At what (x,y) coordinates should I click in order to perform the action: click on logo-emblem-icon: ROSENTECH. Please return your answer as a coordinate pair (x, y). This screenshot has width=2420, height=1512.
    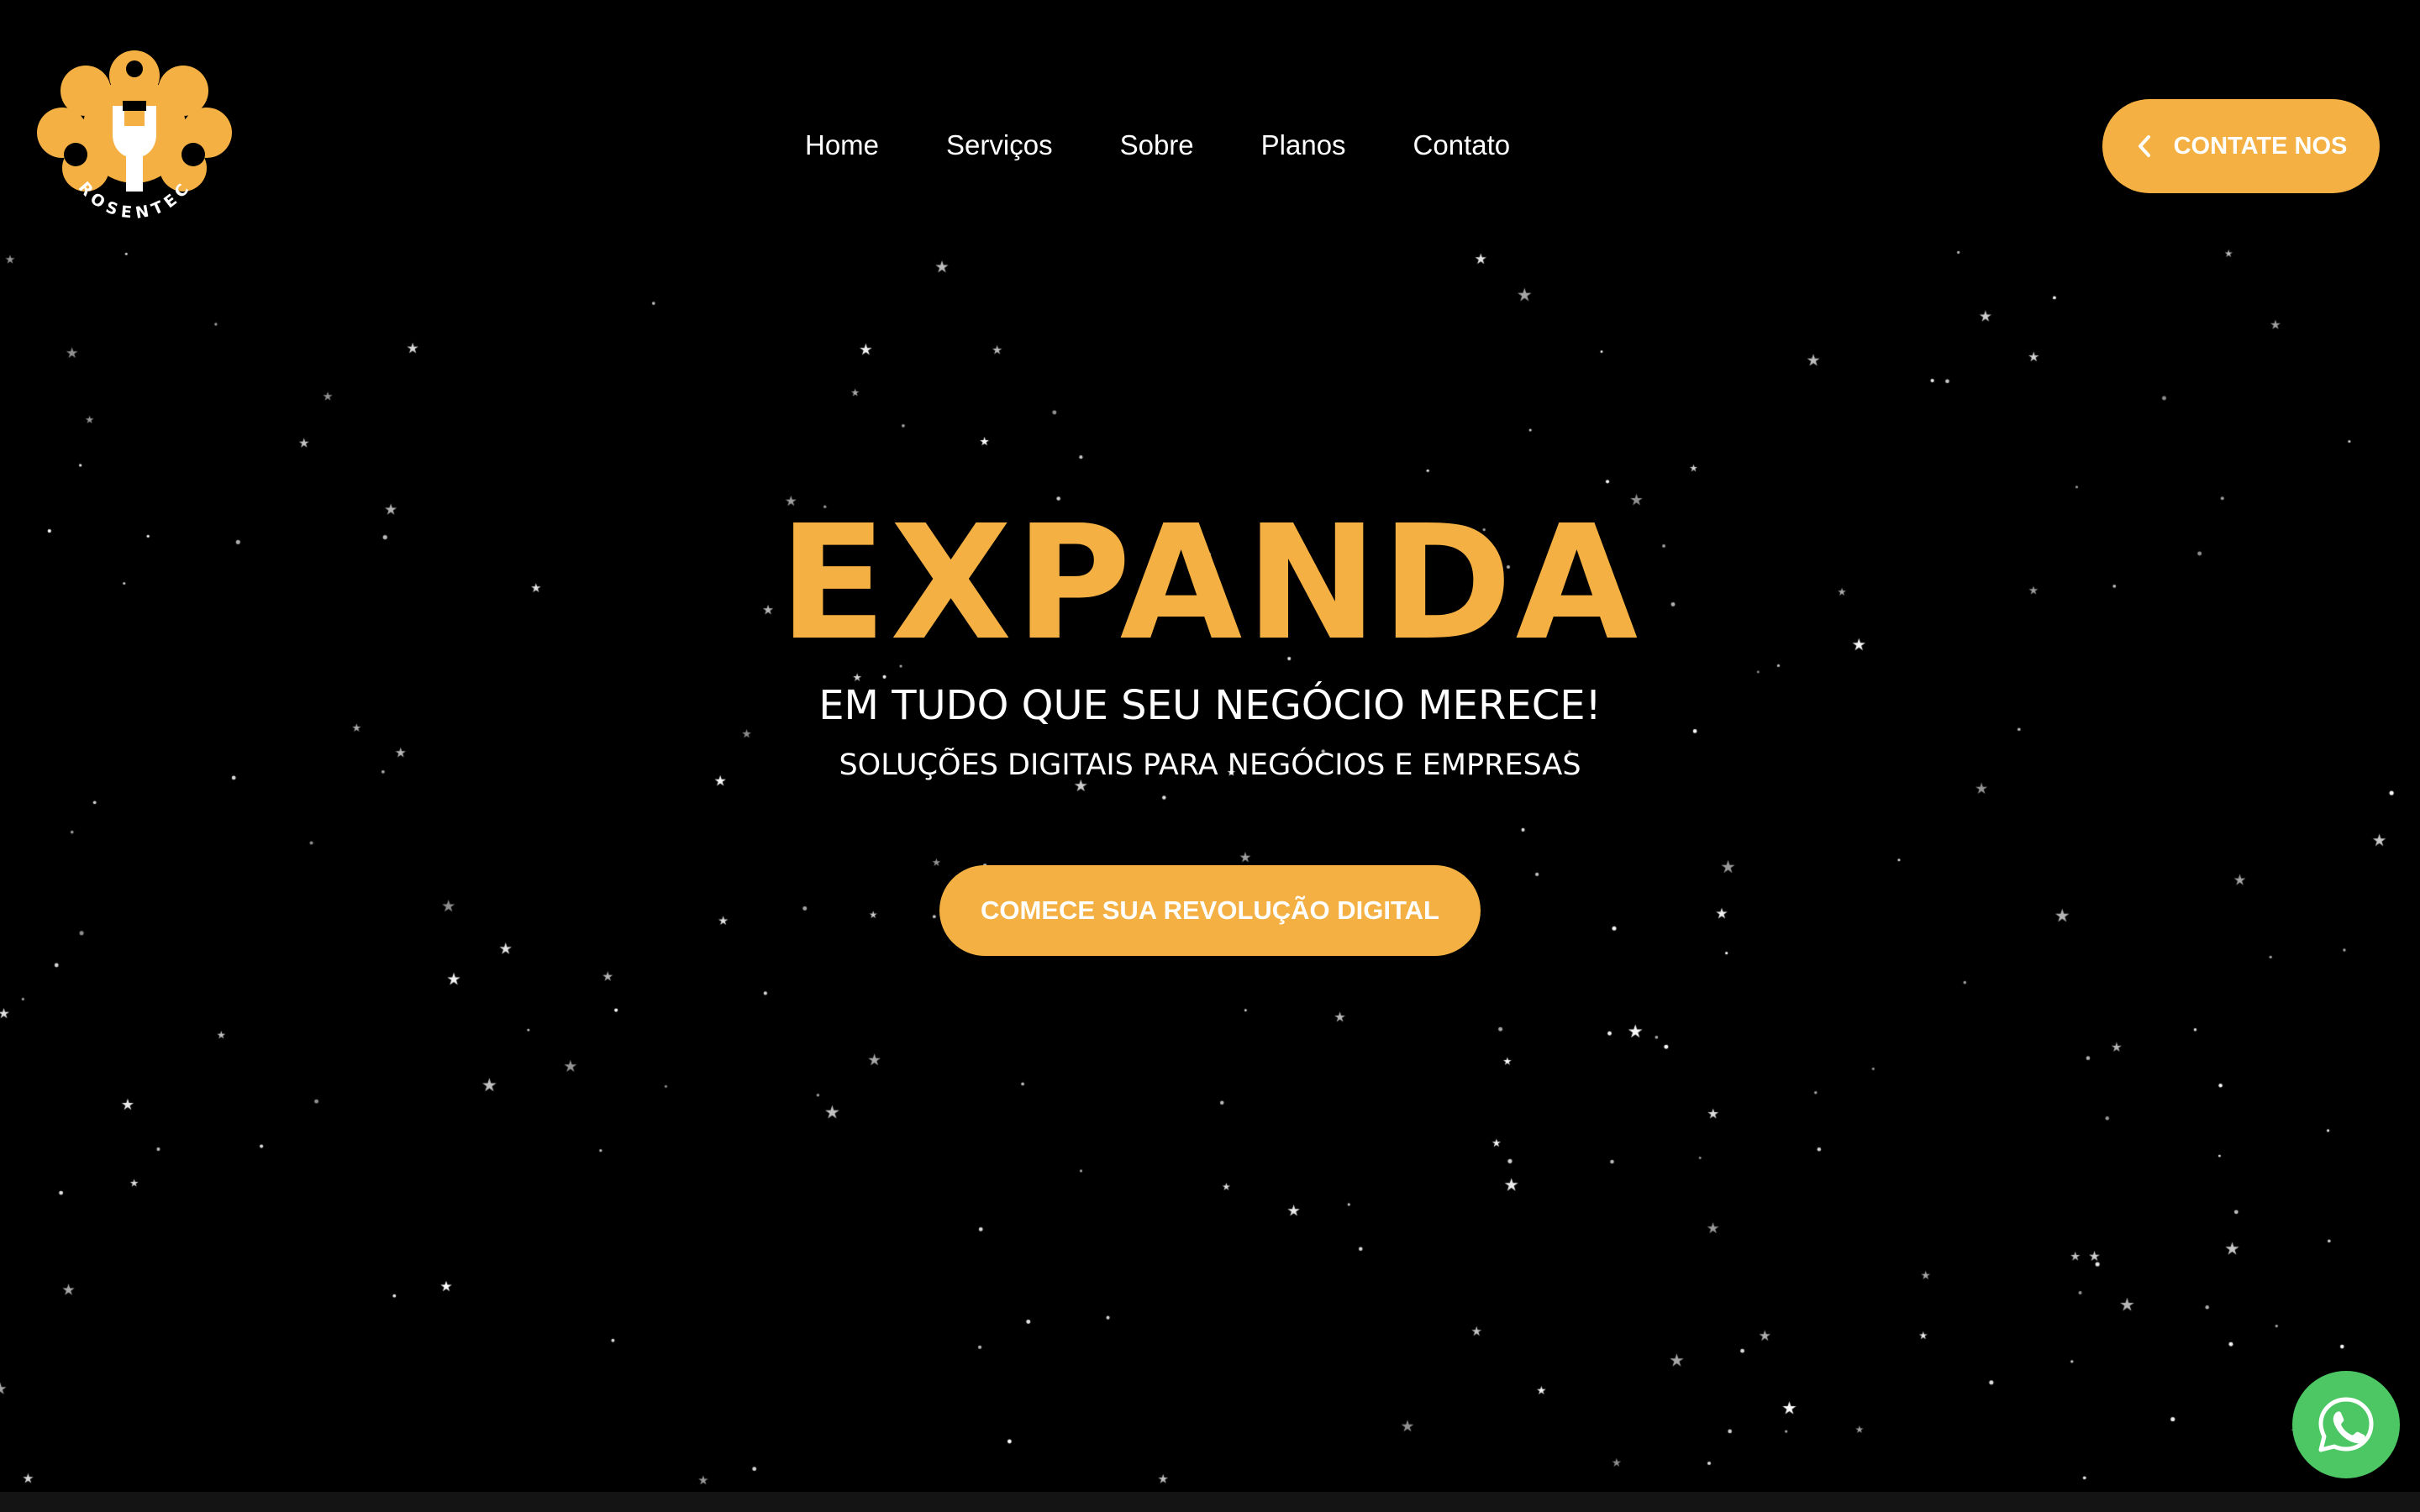
    Looking at the image, I should click on (130, 129).